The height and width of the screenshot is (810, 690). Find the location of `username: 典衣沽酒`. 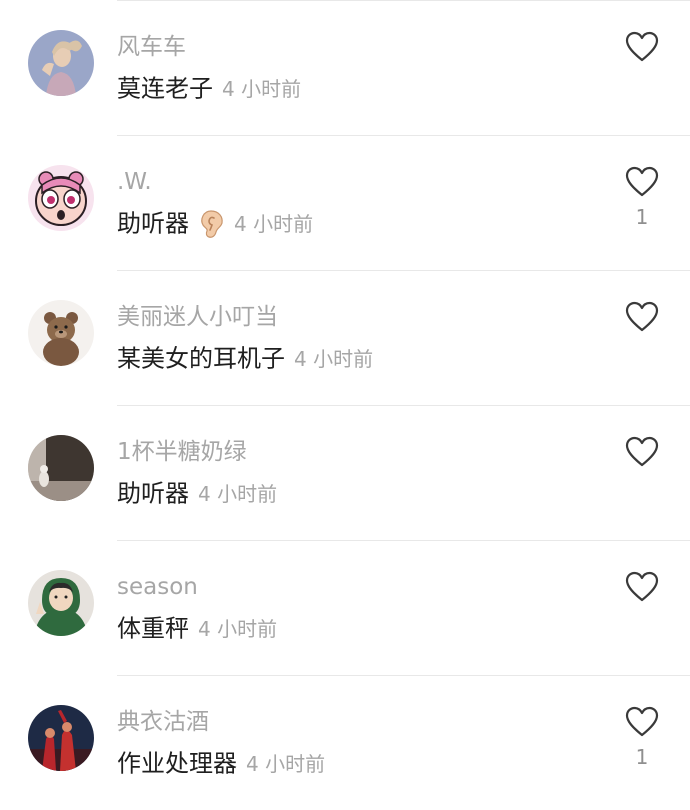

username: 典衣沽酒 is located at coordinates (163, 722).